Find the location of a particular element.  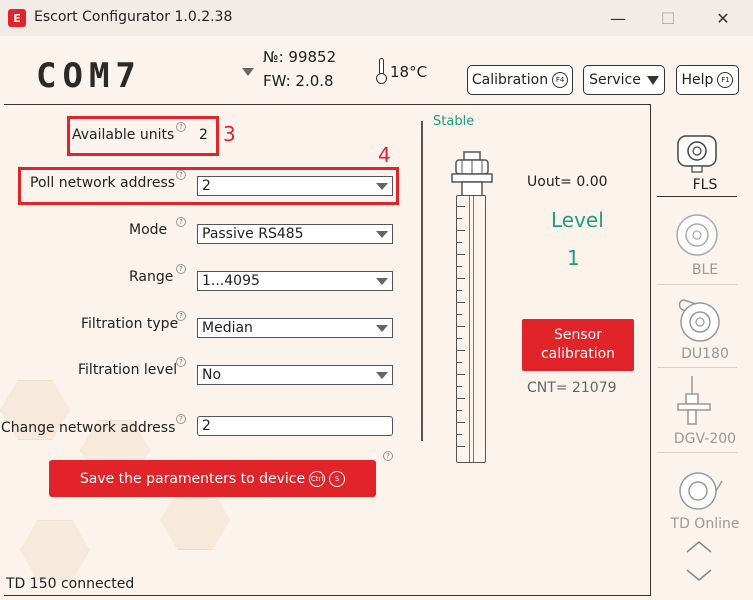

maximize-button: ☐ is located at coordinates (668, 18).